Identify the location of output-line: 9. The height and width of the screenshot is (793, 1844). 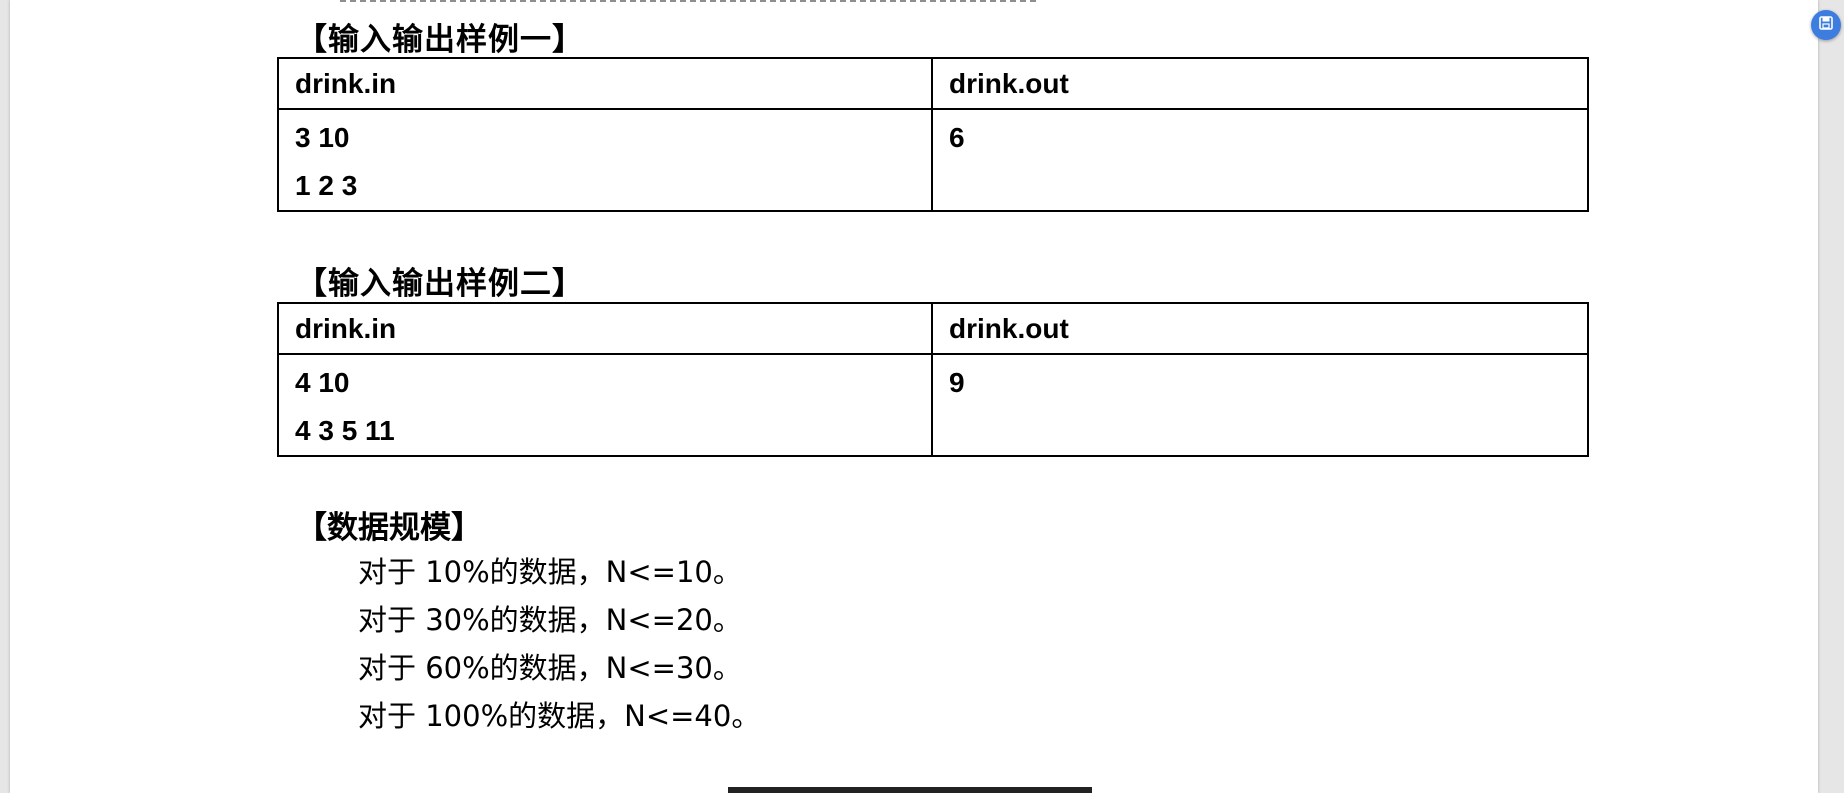
(957, 382).